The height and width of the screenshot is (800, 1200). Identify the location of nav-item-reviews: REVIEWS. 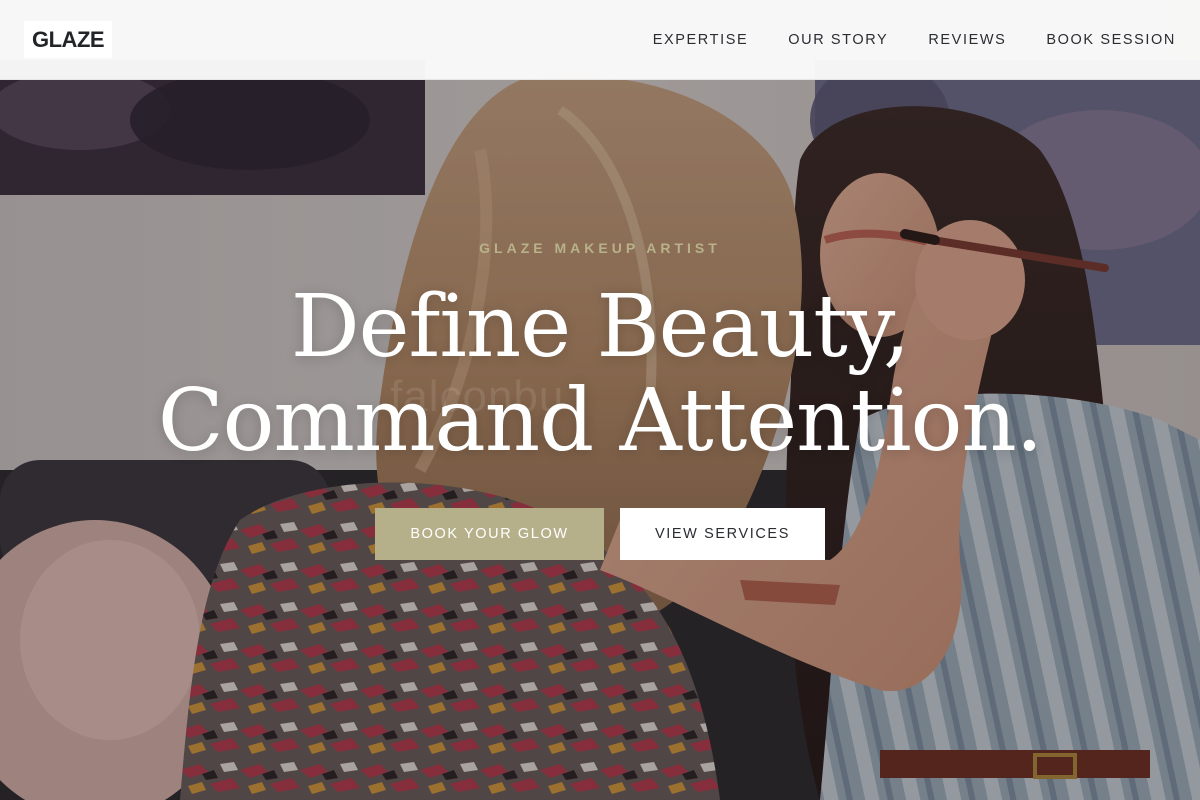
(967, 40).